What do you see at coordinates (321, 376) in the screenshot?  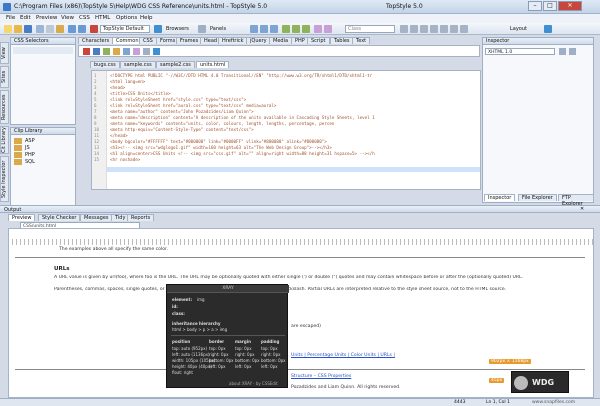 I see `preview-structure-row: Structure – CSS Properties` at bounding box center [321, 376].